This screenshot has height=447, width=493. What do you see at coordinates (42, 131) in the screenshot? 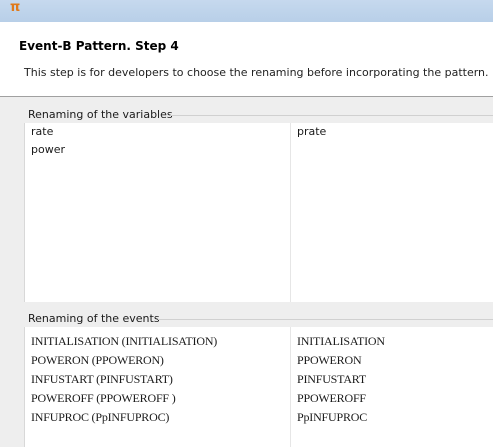
I see `variable-original-name: rate` at bounding box center [42, 131].